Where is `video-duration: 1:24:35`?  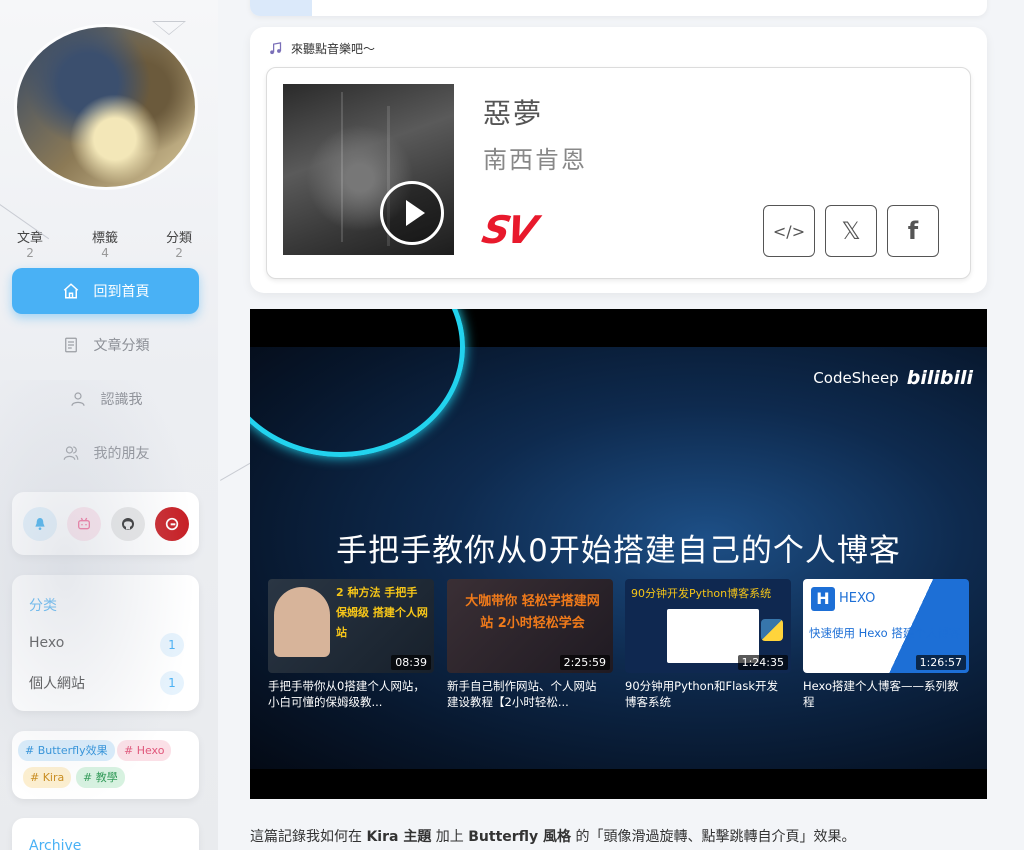 video-duration: 1:24:35 is located at coordinates (762, 662).